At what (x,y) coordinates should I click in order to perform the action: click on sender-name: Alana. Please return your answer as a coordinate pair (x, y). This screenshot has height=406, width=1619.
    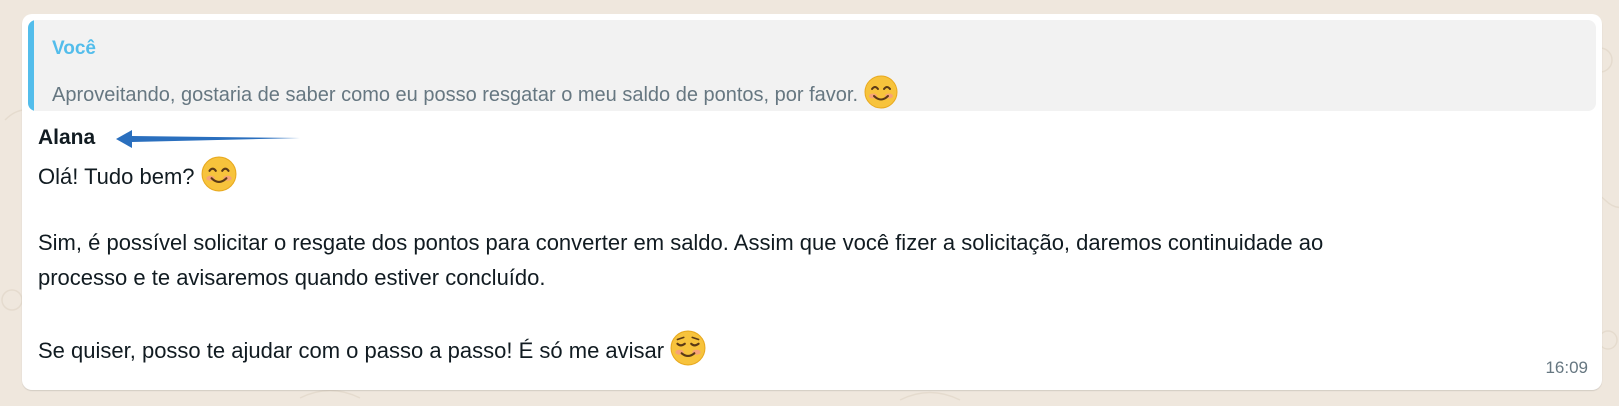
    Looking at the image, I should click on (66, 138).